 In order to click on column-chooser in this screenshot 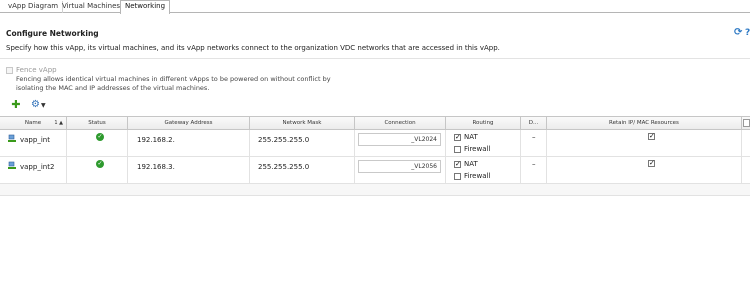, I will do `click(746, 123)`.